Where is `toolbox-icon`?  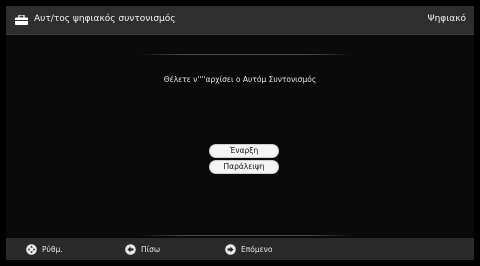
toolbox-icon is located at coordinates (21, 20).